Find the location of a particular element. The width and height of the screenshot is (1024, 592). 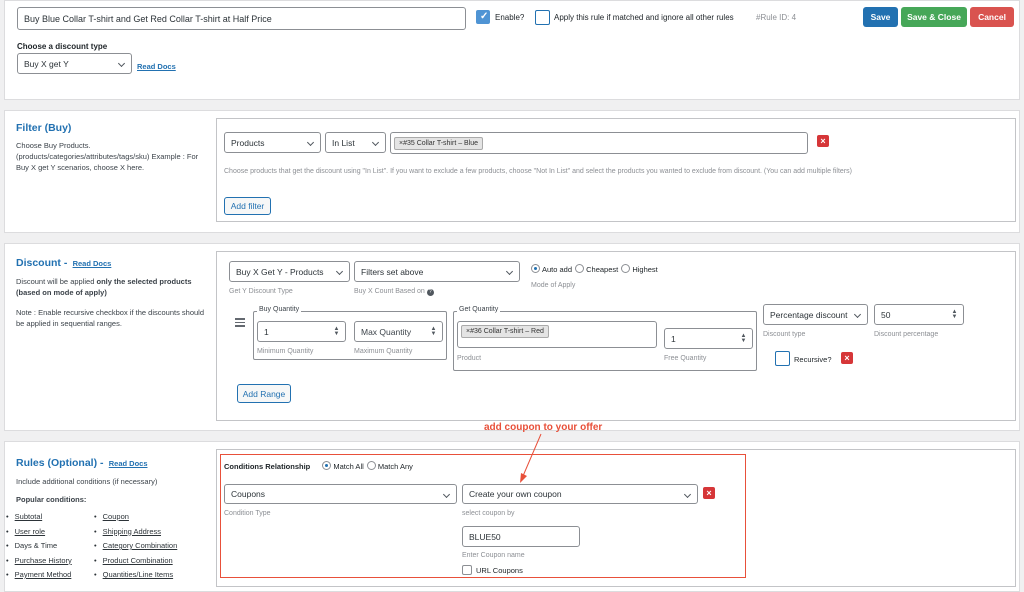

condition-link-category-combination: Category Combination is located at coordinates (136, 546).